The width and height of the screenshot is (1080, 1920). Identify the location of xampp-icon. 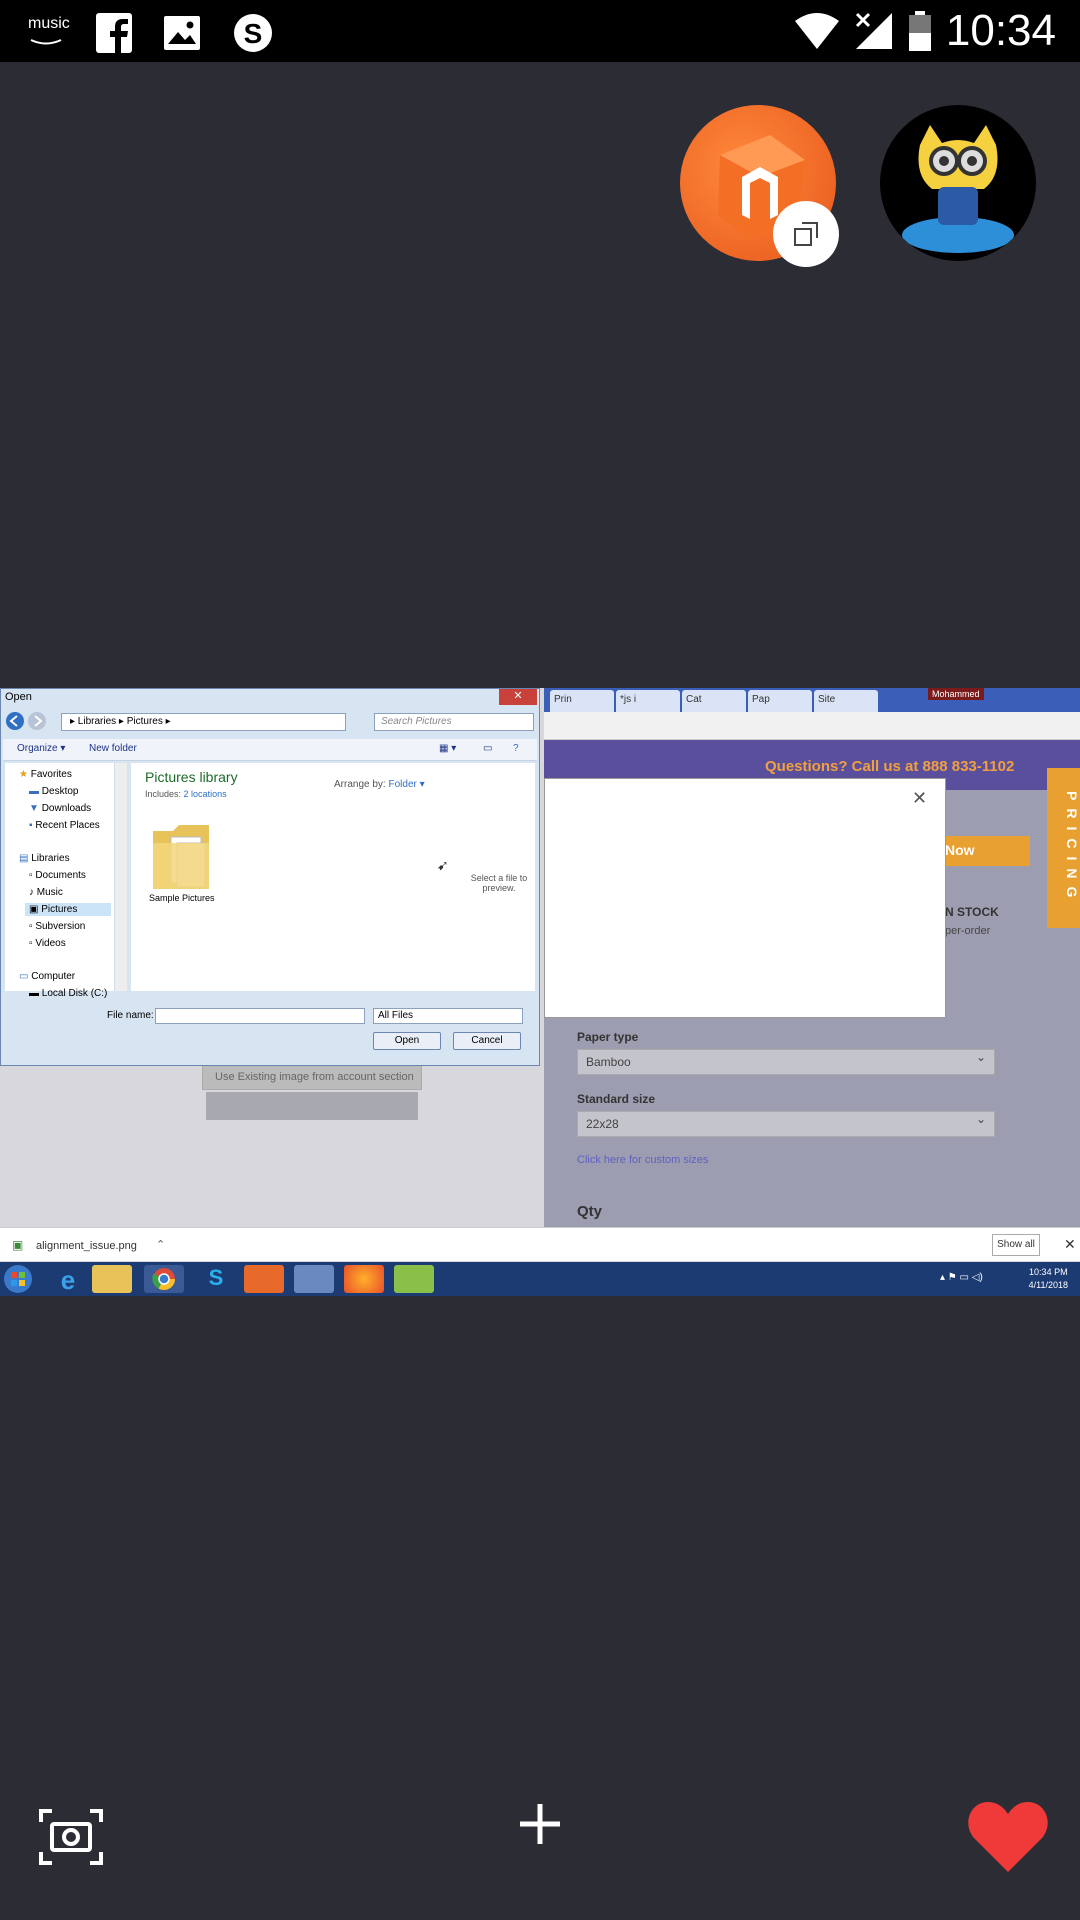
(264, 1279).